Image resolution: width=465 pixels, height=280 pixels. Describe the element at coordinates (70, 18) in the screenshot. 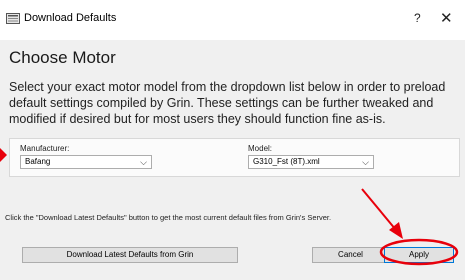

I see `window-title: Download Defaults` at that location.